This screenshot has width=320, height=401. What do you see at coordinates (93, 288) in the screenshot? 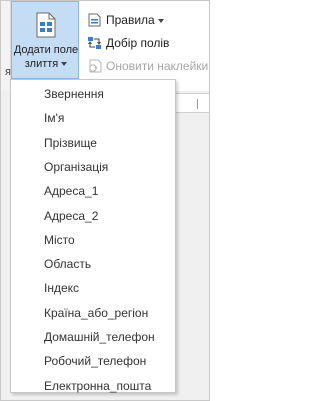
I see `merge-field-item: Індекс` at bounding box center [93, 288].